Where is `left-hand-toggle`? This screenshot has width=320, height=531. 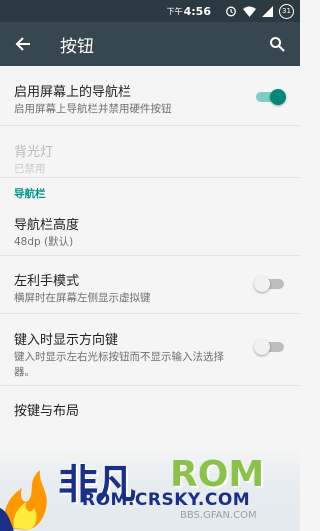 left-hand-toggle is located at coordinates (269, 284).